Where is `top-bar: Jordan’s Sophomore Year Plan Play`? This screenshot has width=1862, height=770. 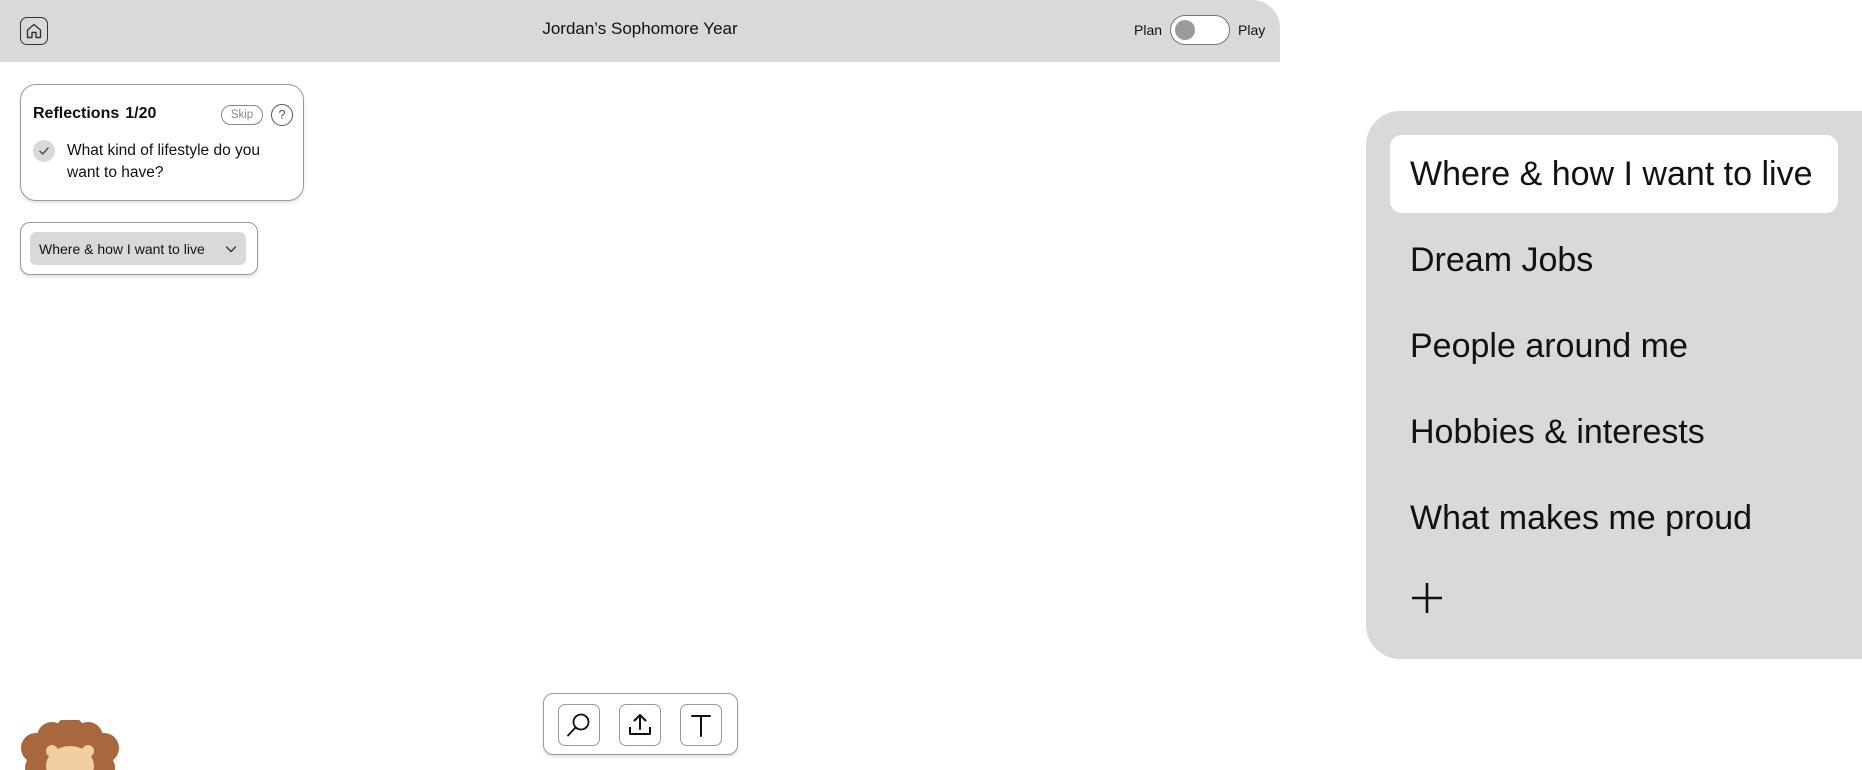 top-bar: Jordan’s Sophomore Year Plan Play is located at coordinates (640, 31).